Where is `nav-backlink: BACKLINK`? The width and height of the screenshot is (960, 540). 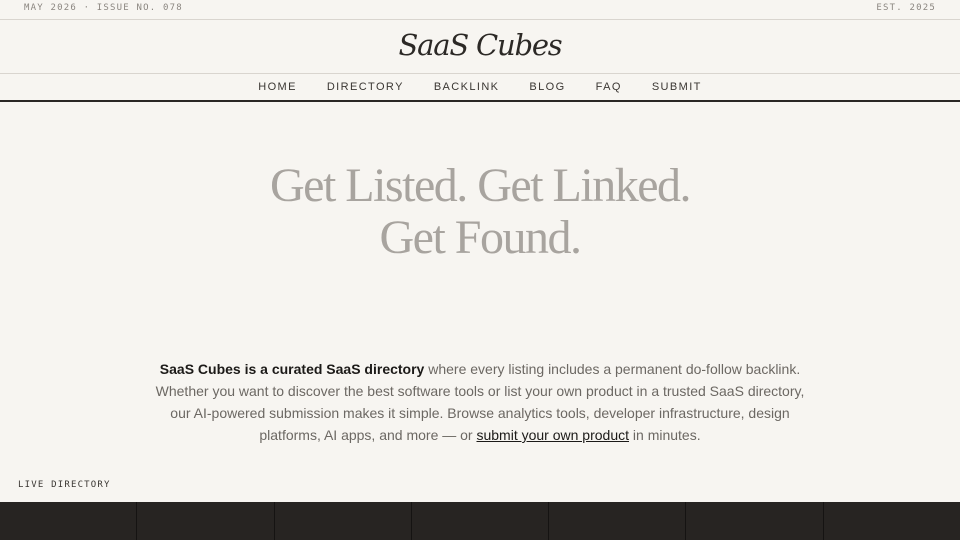
nav-backlink: BACKLINK is located at coordinates (467, 87).